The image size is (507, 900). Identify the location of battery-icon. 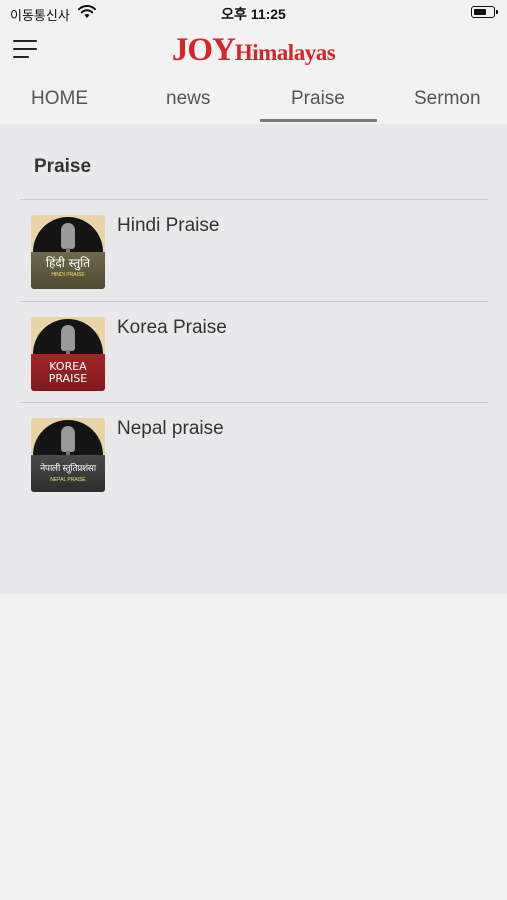
(484, 12).